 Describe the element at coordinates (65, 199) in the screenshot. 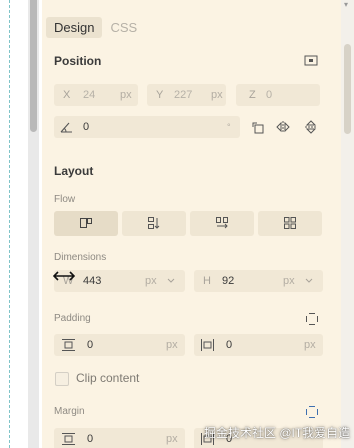

I see `flow-label: Flow` at that location.